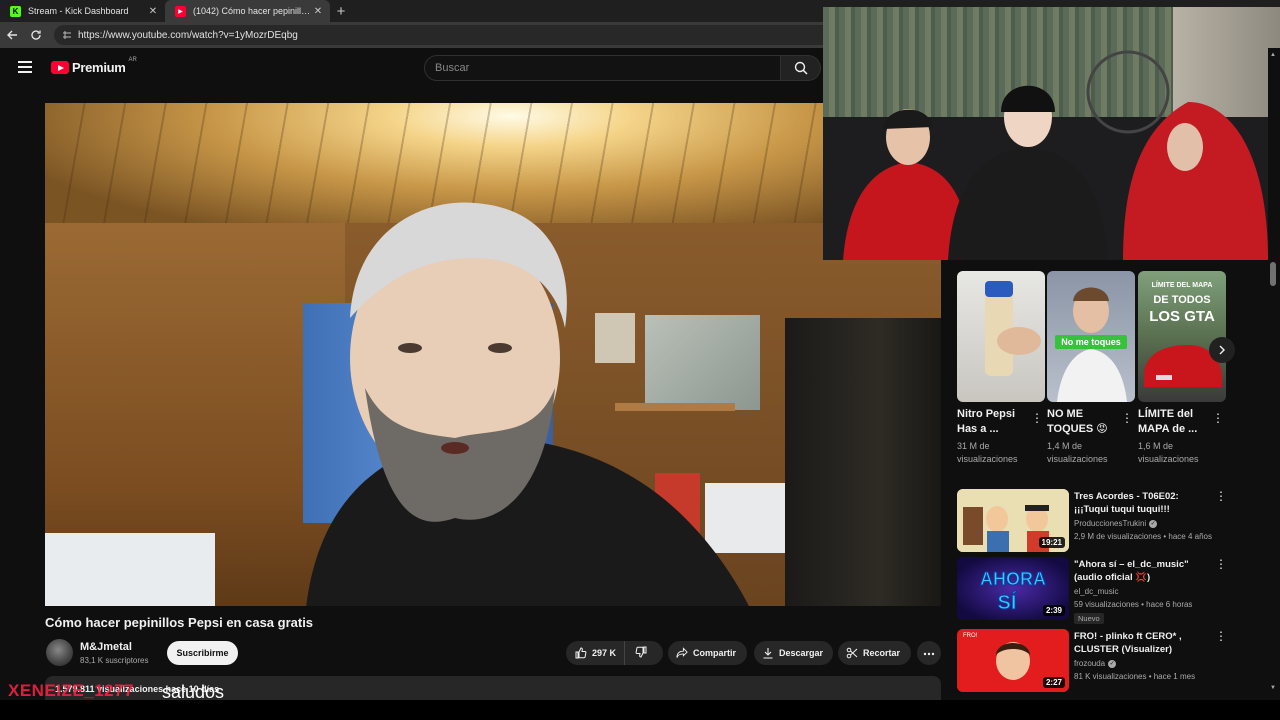 Image resolution: width=1280 pixels, height=720 pixels. I want to click on share-button: Compartir, so click(707, 653).